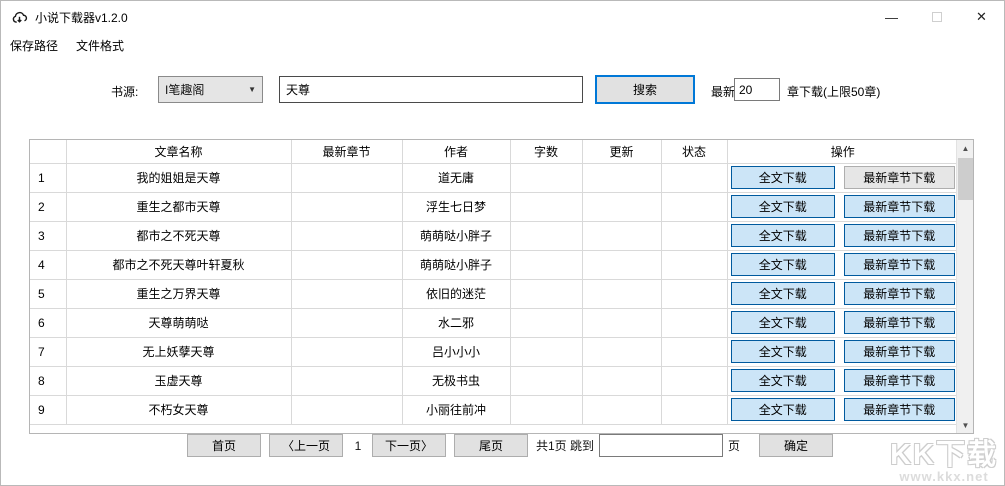  What do you see at coordinates (456, 152) in the screenshot?
I see `header-author: 作者` at bounding box center [456, 152].